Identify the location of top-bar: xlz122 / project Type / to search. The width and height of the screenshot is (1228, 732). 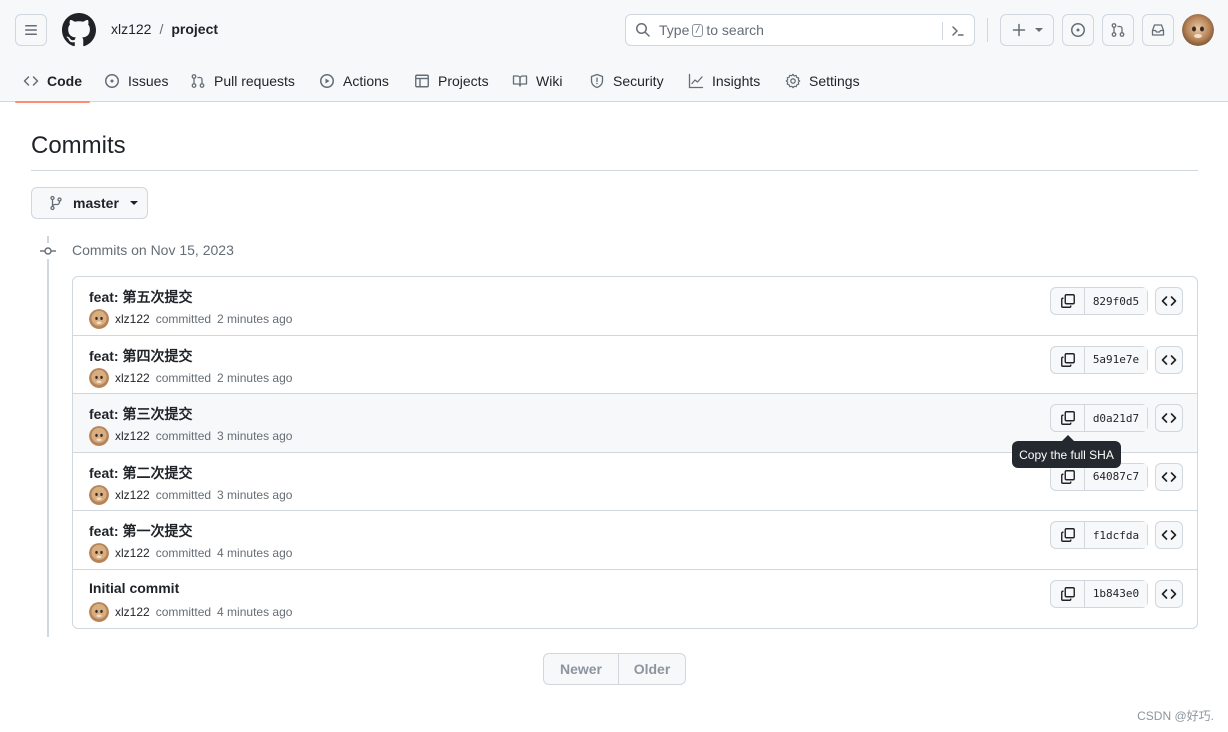
(614, 30).